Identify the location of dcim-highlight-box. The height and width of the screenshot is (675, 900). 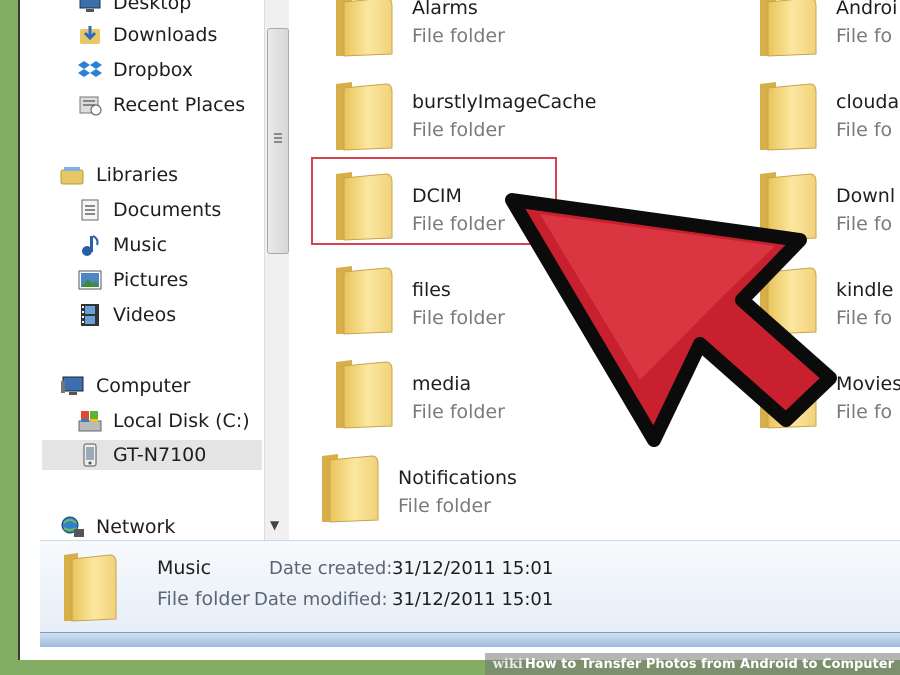
(434, 201).